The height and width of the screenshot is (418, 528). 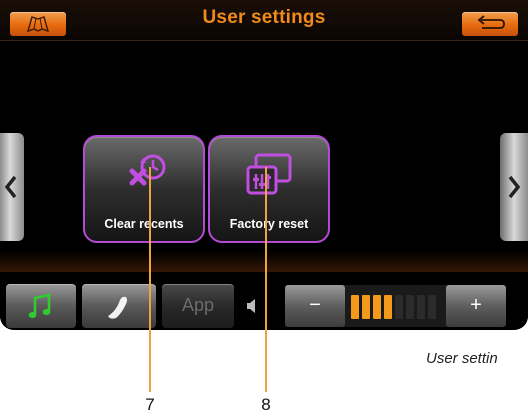 I want to click on chevron-left-icon, so click(x=10, y=187).